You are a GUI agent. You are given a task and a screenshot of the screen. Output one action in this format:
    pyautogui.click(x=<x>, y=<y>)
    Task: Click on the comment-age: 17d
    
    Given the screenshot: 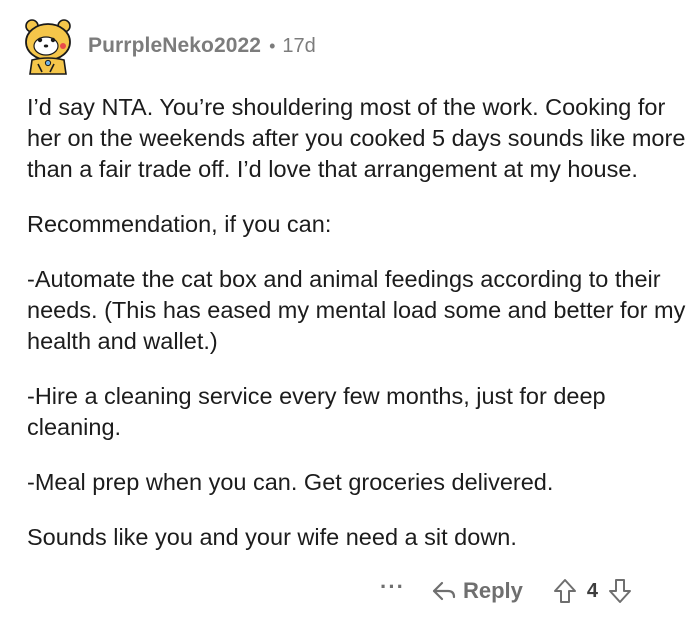 What is the action you would take?
    pyautogui.click(x=299, y=45)
    